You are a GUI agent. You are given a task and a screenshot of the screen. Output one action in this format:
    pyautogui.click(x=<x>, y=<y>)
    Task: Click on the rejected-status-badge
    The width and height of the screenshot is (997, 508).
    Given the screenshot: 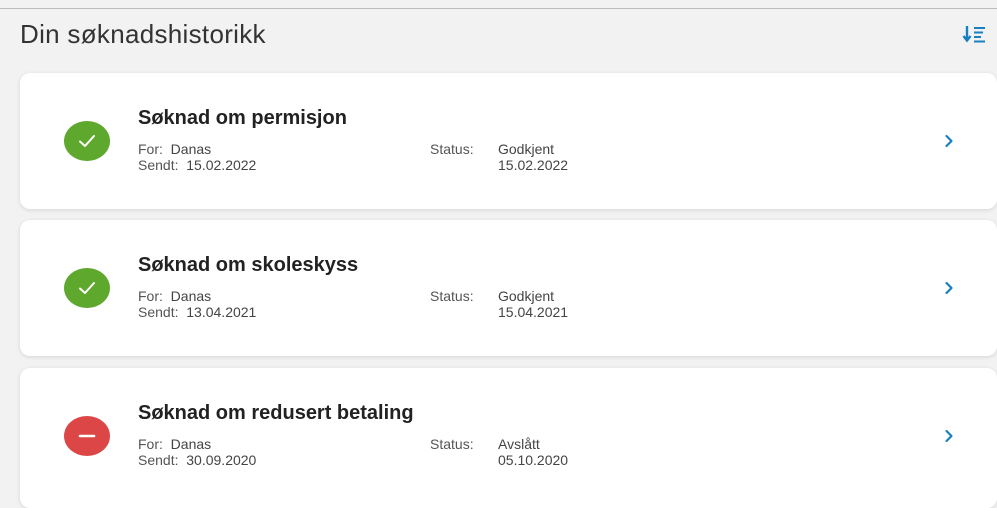 What is the action you would take?
    pyautogui.click(x=87, y=436)
    